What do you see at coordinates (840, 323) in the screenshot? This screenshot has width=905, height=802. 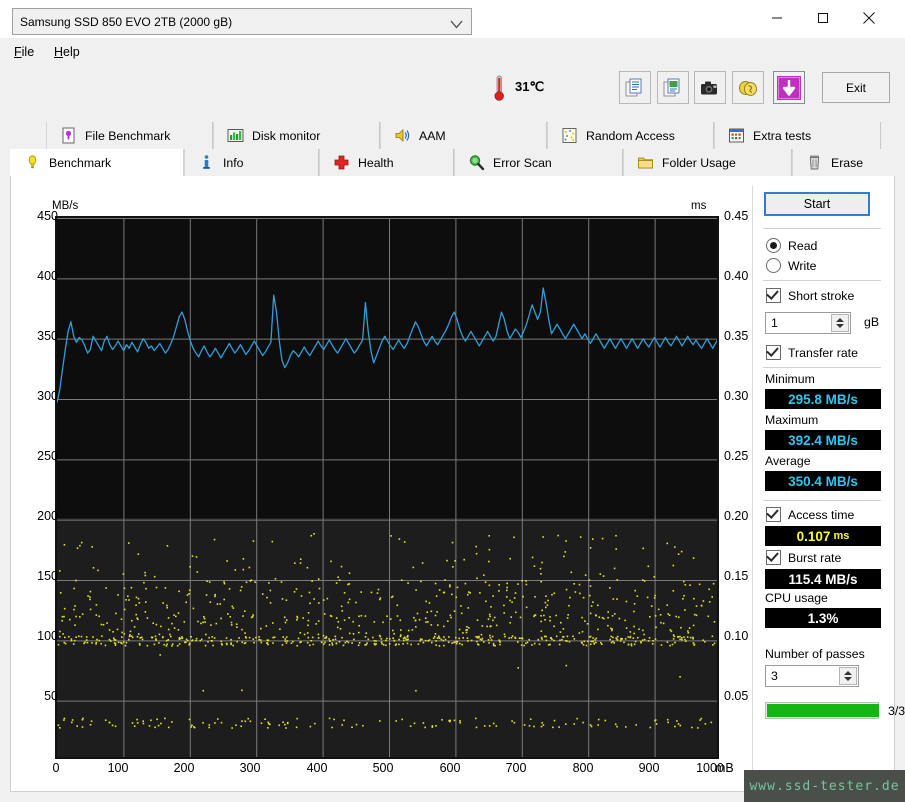 I see `short-stroke-arrows` at bounding box center [840, 323].